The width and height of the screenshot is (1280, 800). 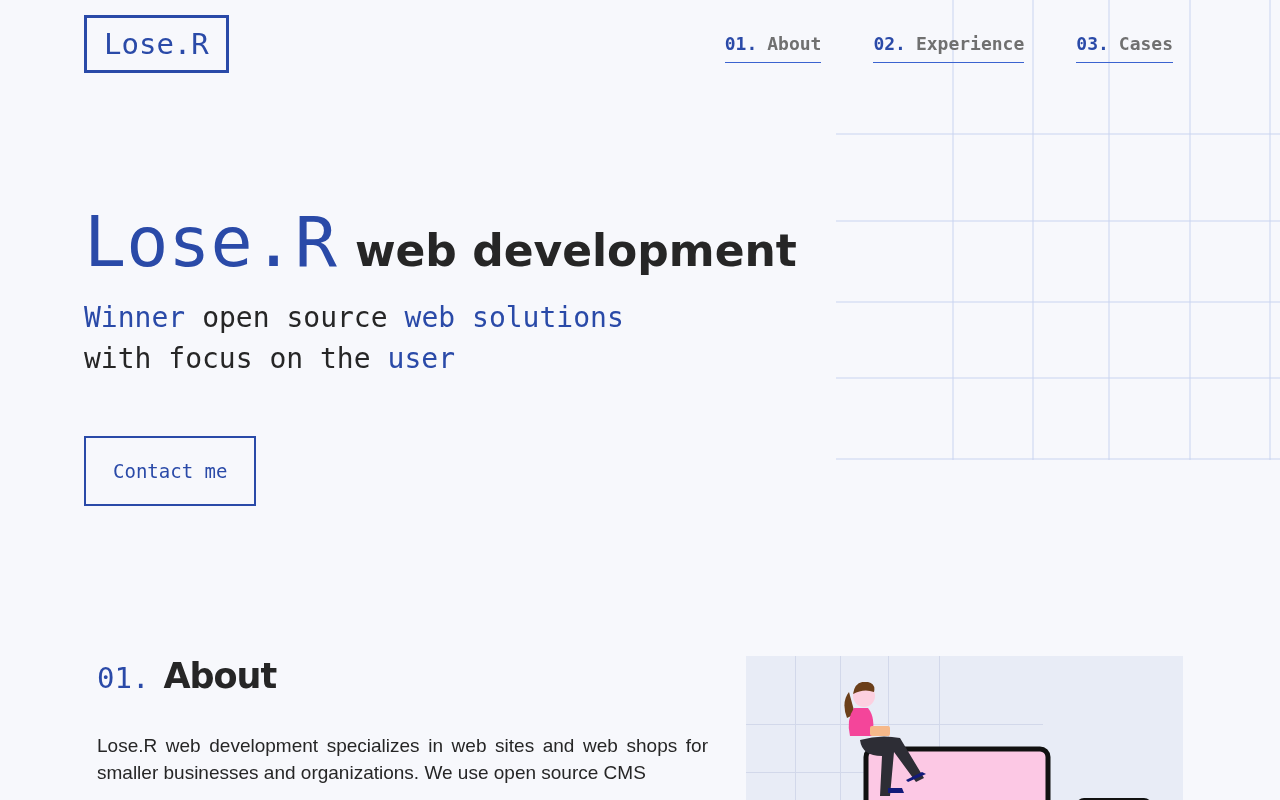 I want to click on nav-link: 01. About, so click(x=773, y=48).